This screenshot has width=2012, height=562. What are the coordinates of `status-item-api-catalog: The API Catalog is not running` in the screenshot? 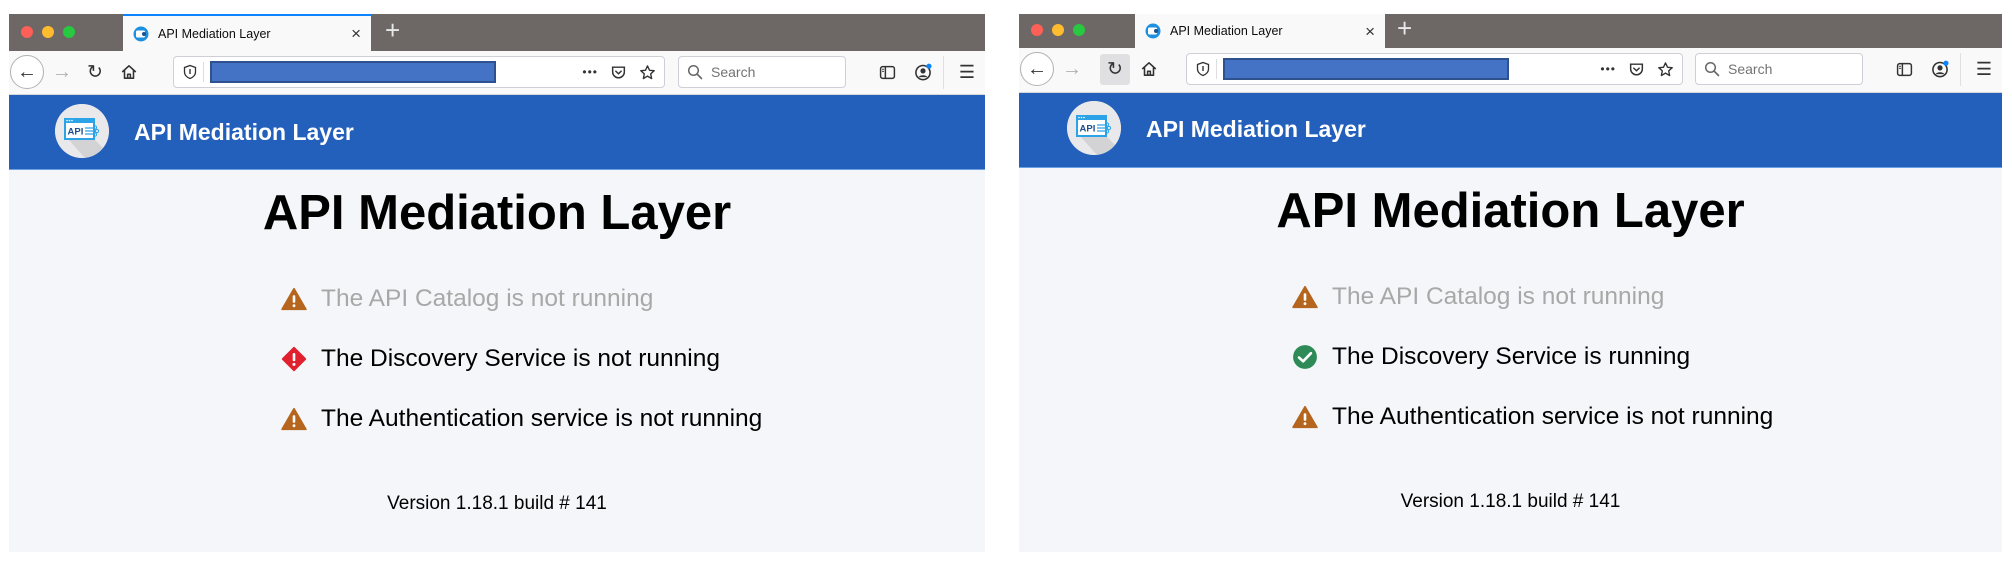 It's located at (531, 299).